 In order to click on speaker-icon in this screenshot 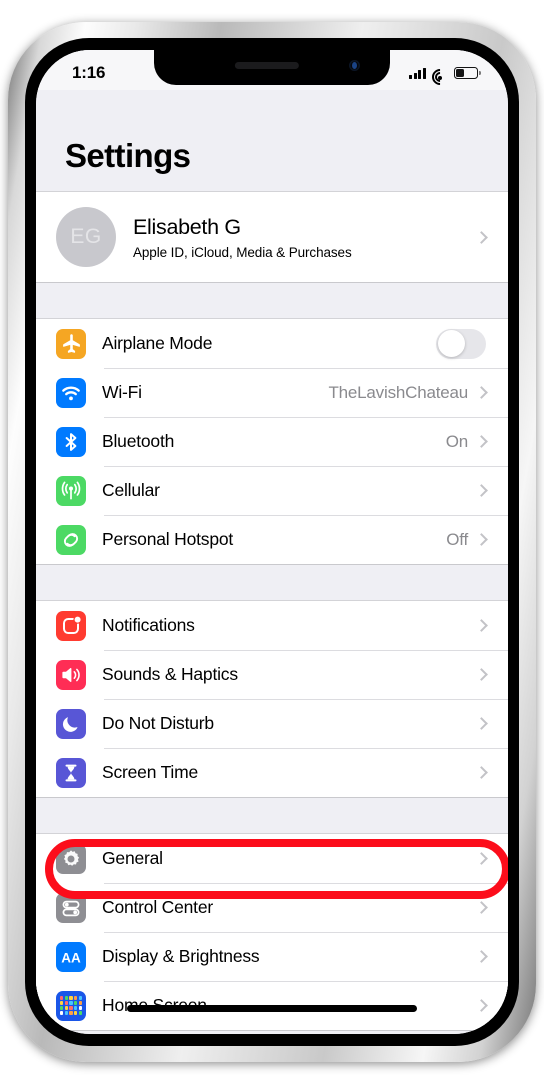, I will do `click(71, 674)`.